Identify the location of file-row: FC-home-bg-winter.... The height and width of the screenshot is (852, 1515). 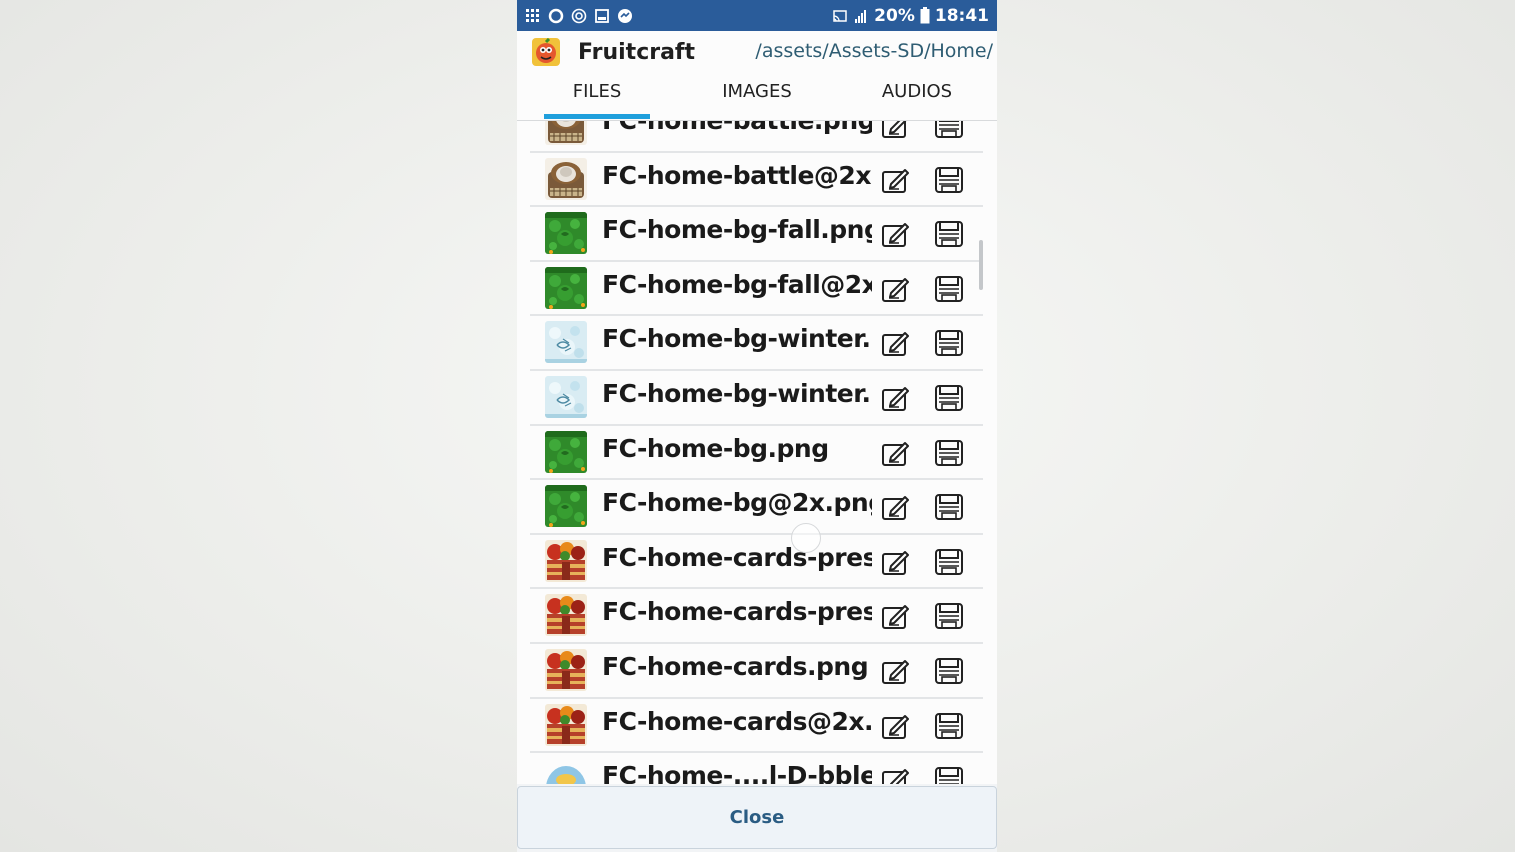
(757, 343).